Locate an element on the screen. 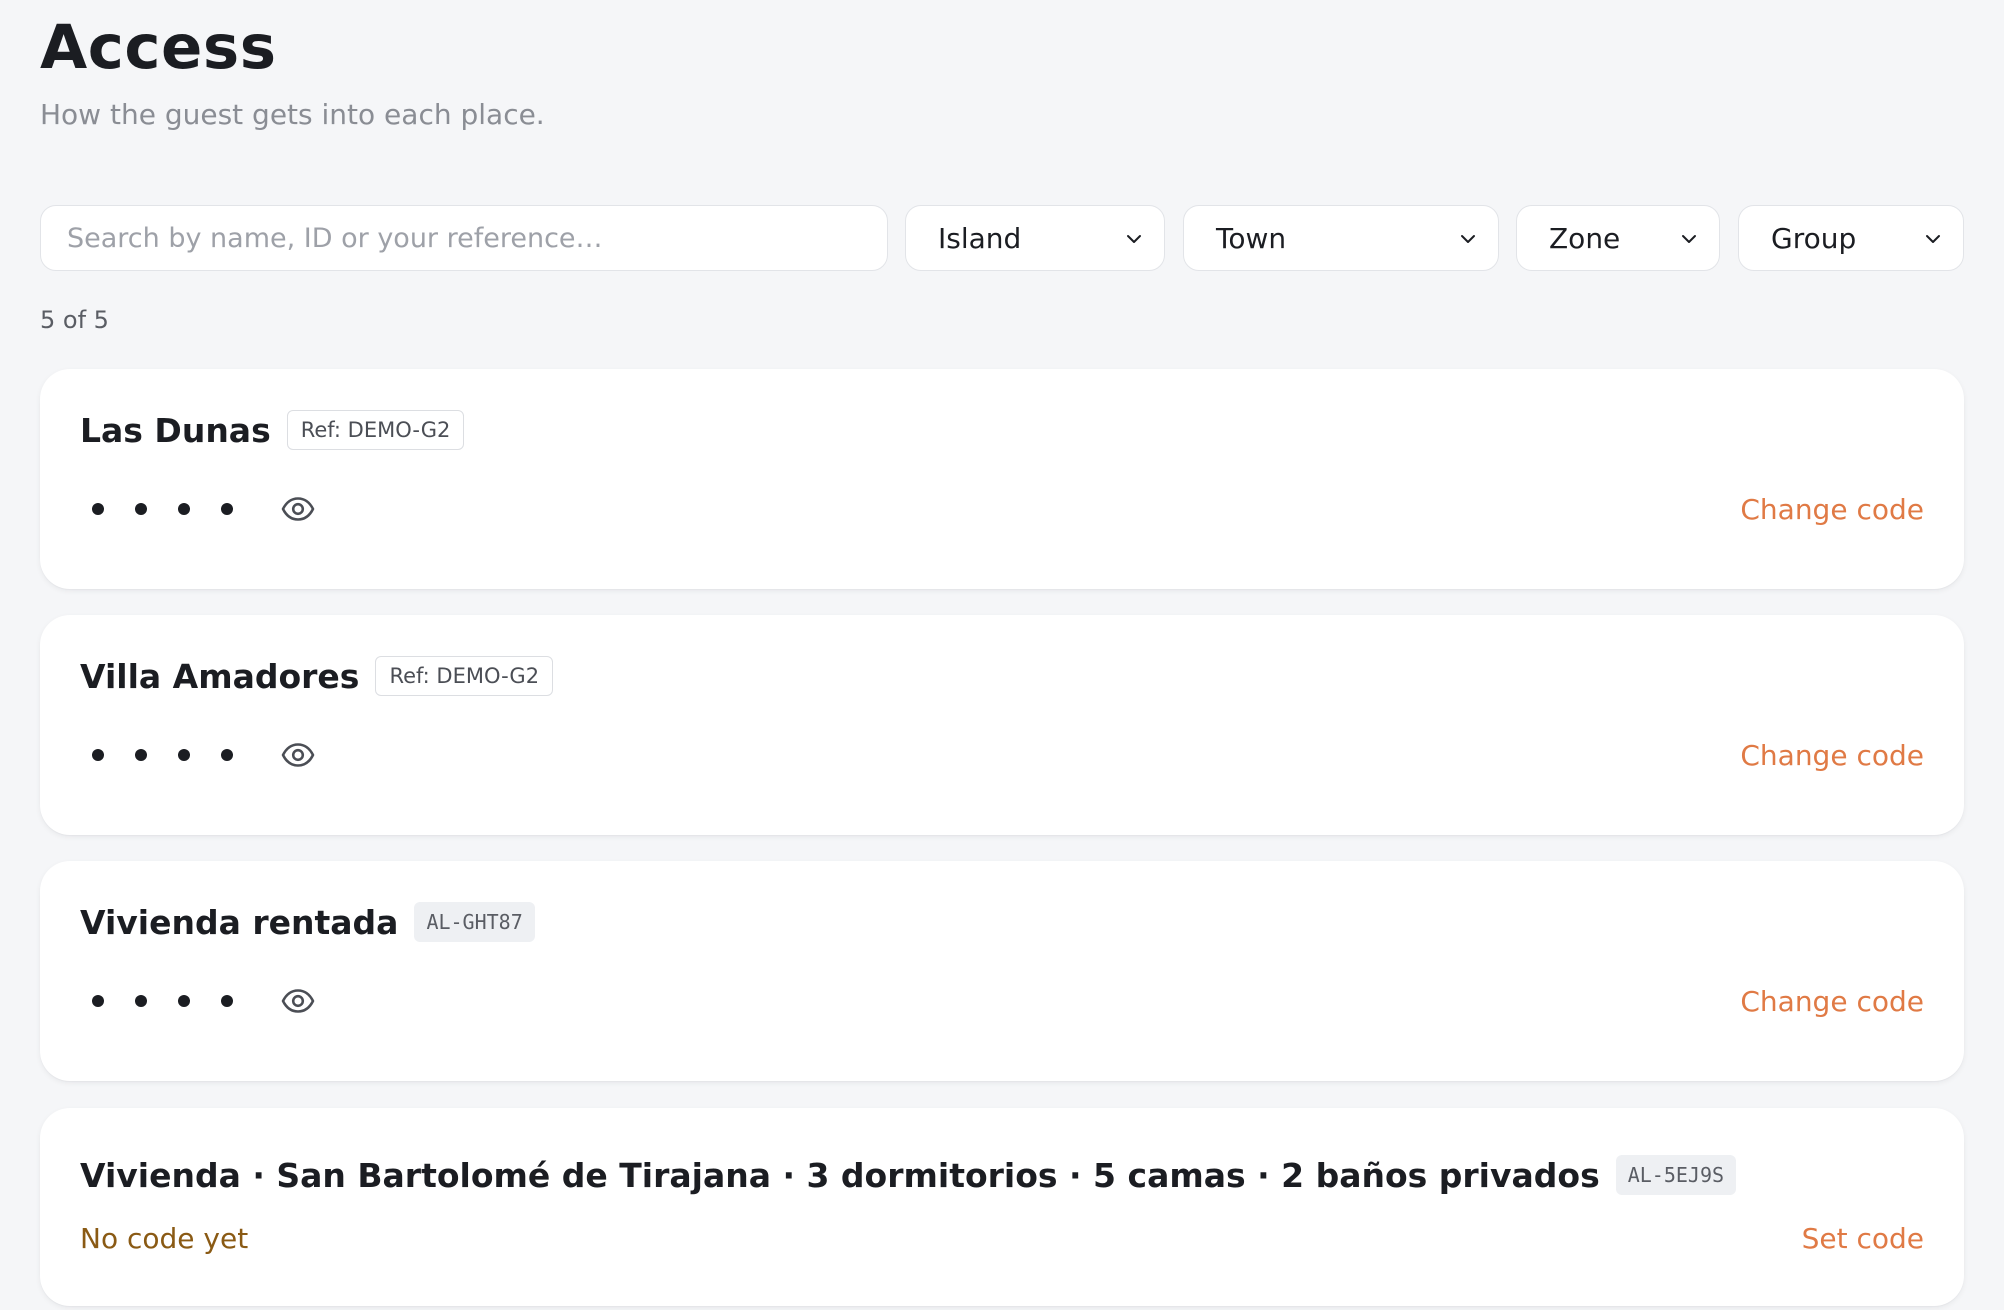 Image resolution: width=2004 pixels, height=1310 pixels. property-name: Villa Amadores is located at coordinates (220, 676).